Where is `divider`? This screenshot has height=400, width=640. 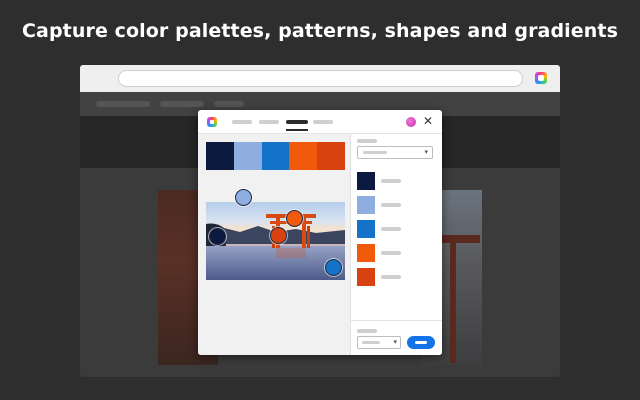
divider is located at coordinates (396, 320).